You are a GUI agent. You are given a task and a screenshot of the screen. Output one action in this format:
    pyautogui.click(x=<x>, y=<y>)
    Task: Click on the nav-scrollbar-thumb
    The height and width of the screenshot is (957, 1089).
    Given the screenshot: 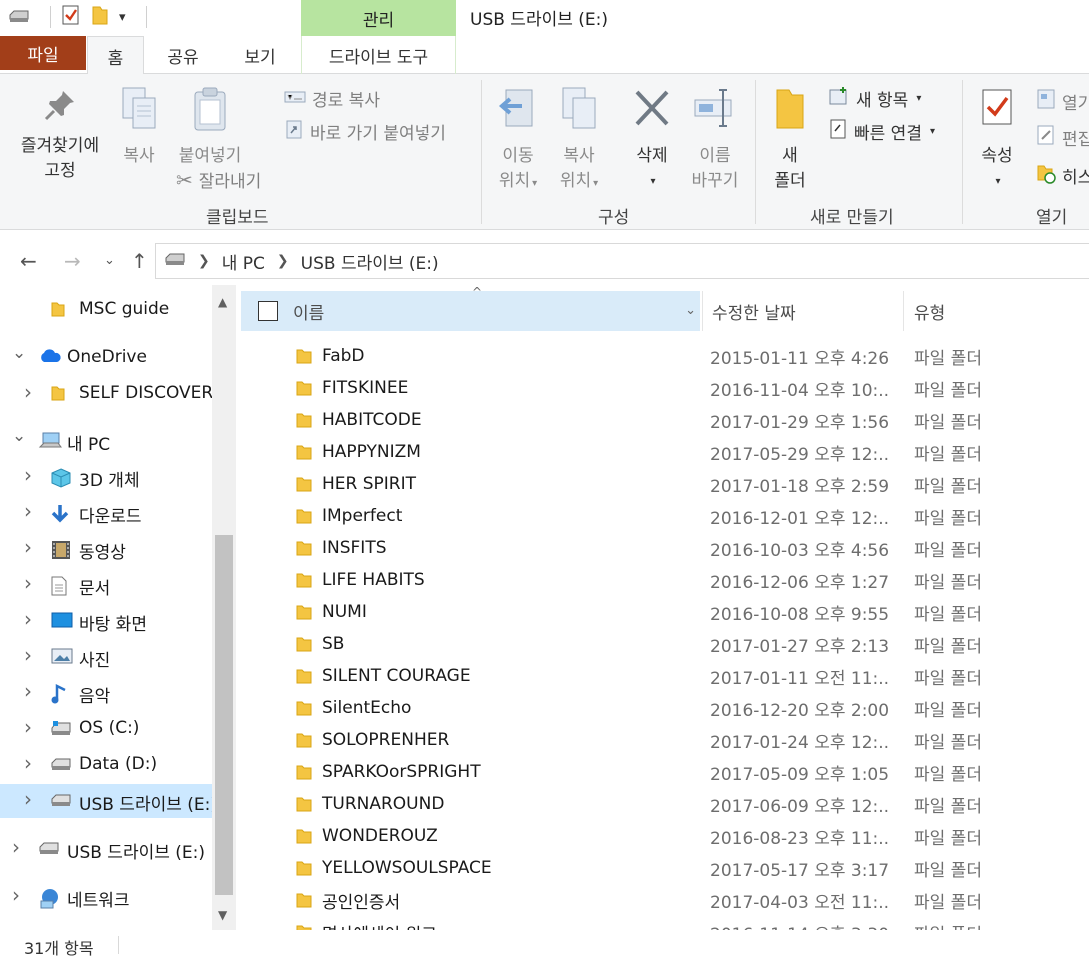 What is the action you would take?
    pyautogui.click(x=224, y=715)
    